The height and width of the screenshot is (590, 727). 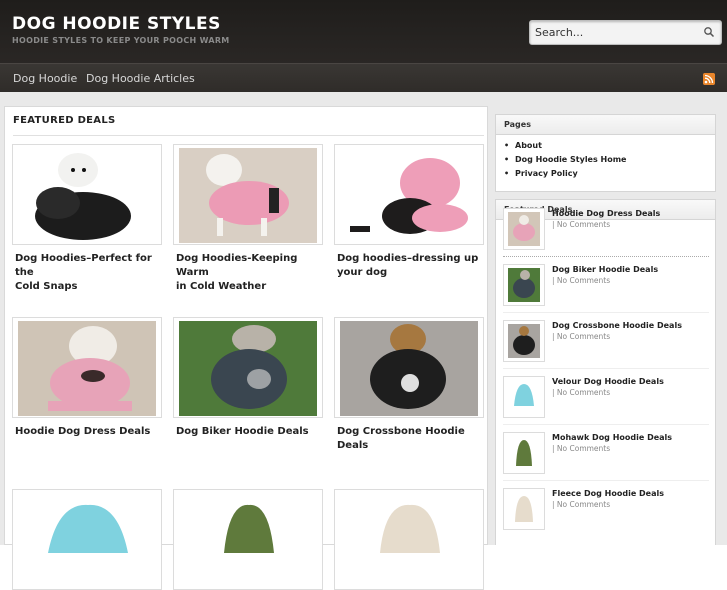 What do you see at coordinates (46, 286) in the screenshot?
I see `post-title-cont: Cold Snaps` at bounding box center [46, 286].